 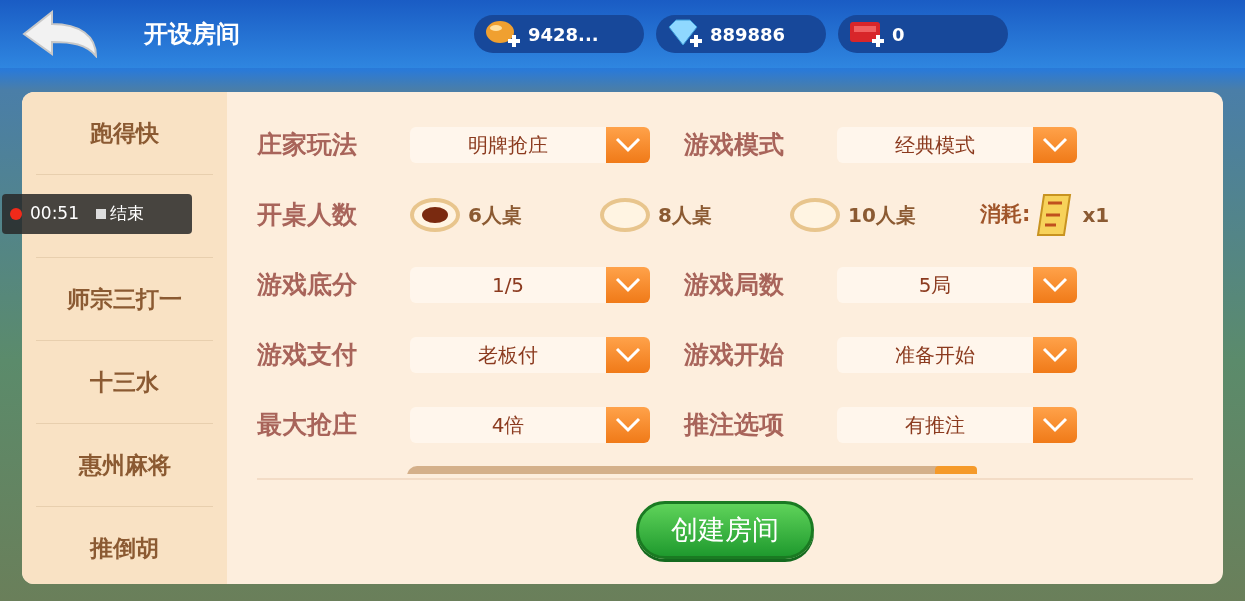 I want to click on field-label: 游戏局数, so click(x=734, y=285).